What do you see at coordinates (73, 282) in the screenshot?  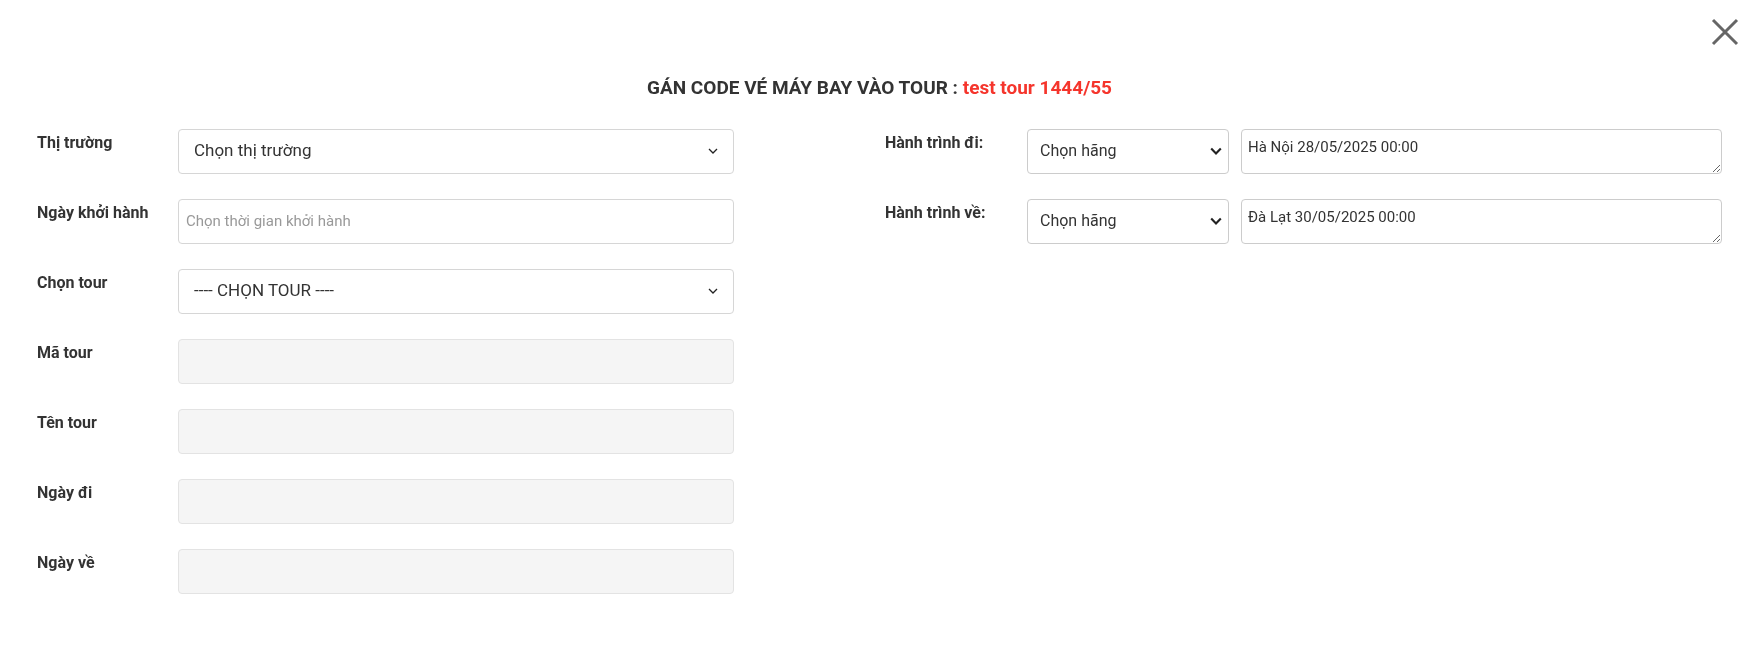 I see `field-label: Chọn tour` at bounding box center [73, 282].